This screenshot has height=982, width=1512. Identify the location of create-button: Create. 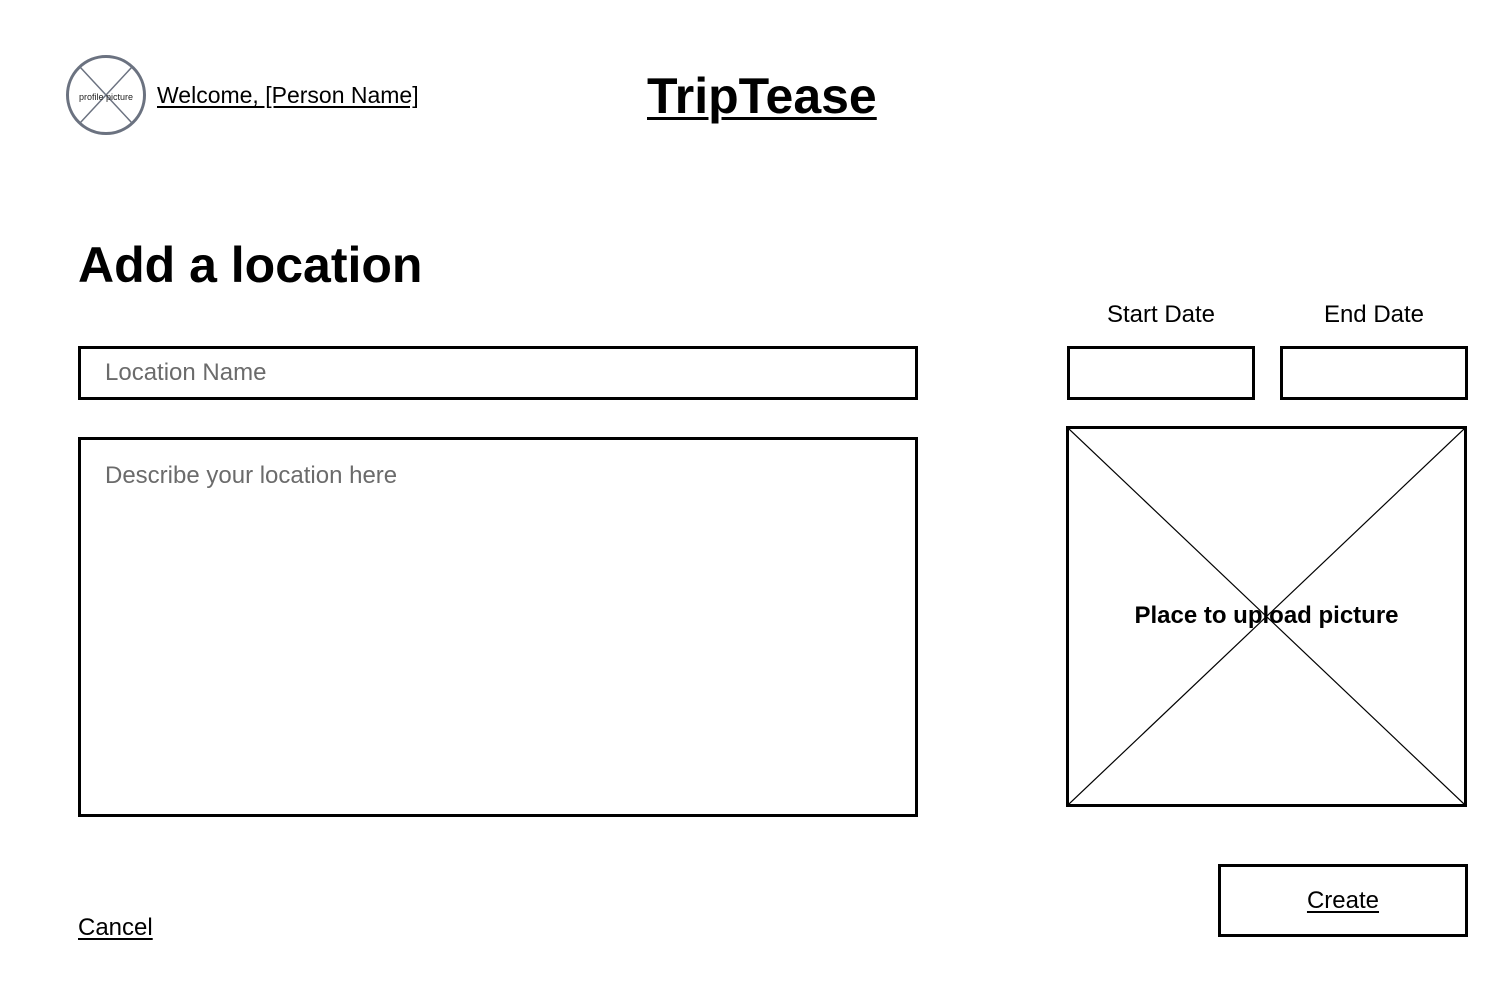
(1343, 900).